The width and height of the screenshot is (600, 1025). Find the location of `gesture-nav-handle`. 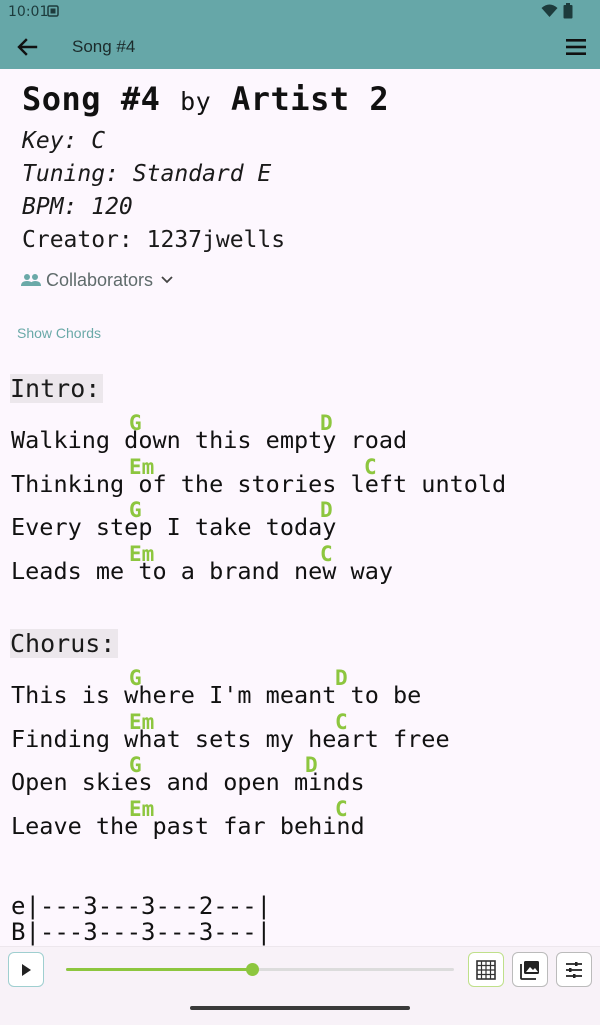

gesture-nav-handle is located at coordinates (300, 1008).